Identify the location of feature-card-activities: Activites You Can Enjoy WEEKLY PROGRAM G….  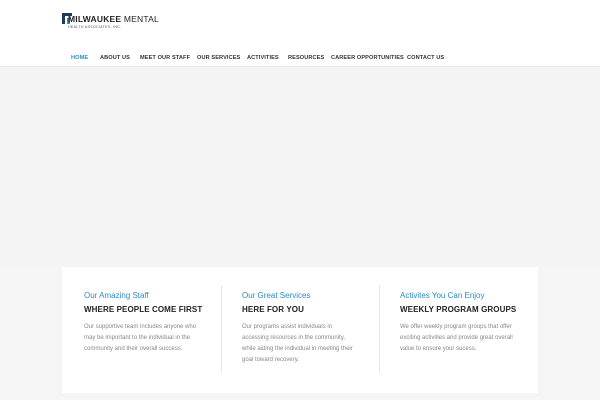
(457, 330).